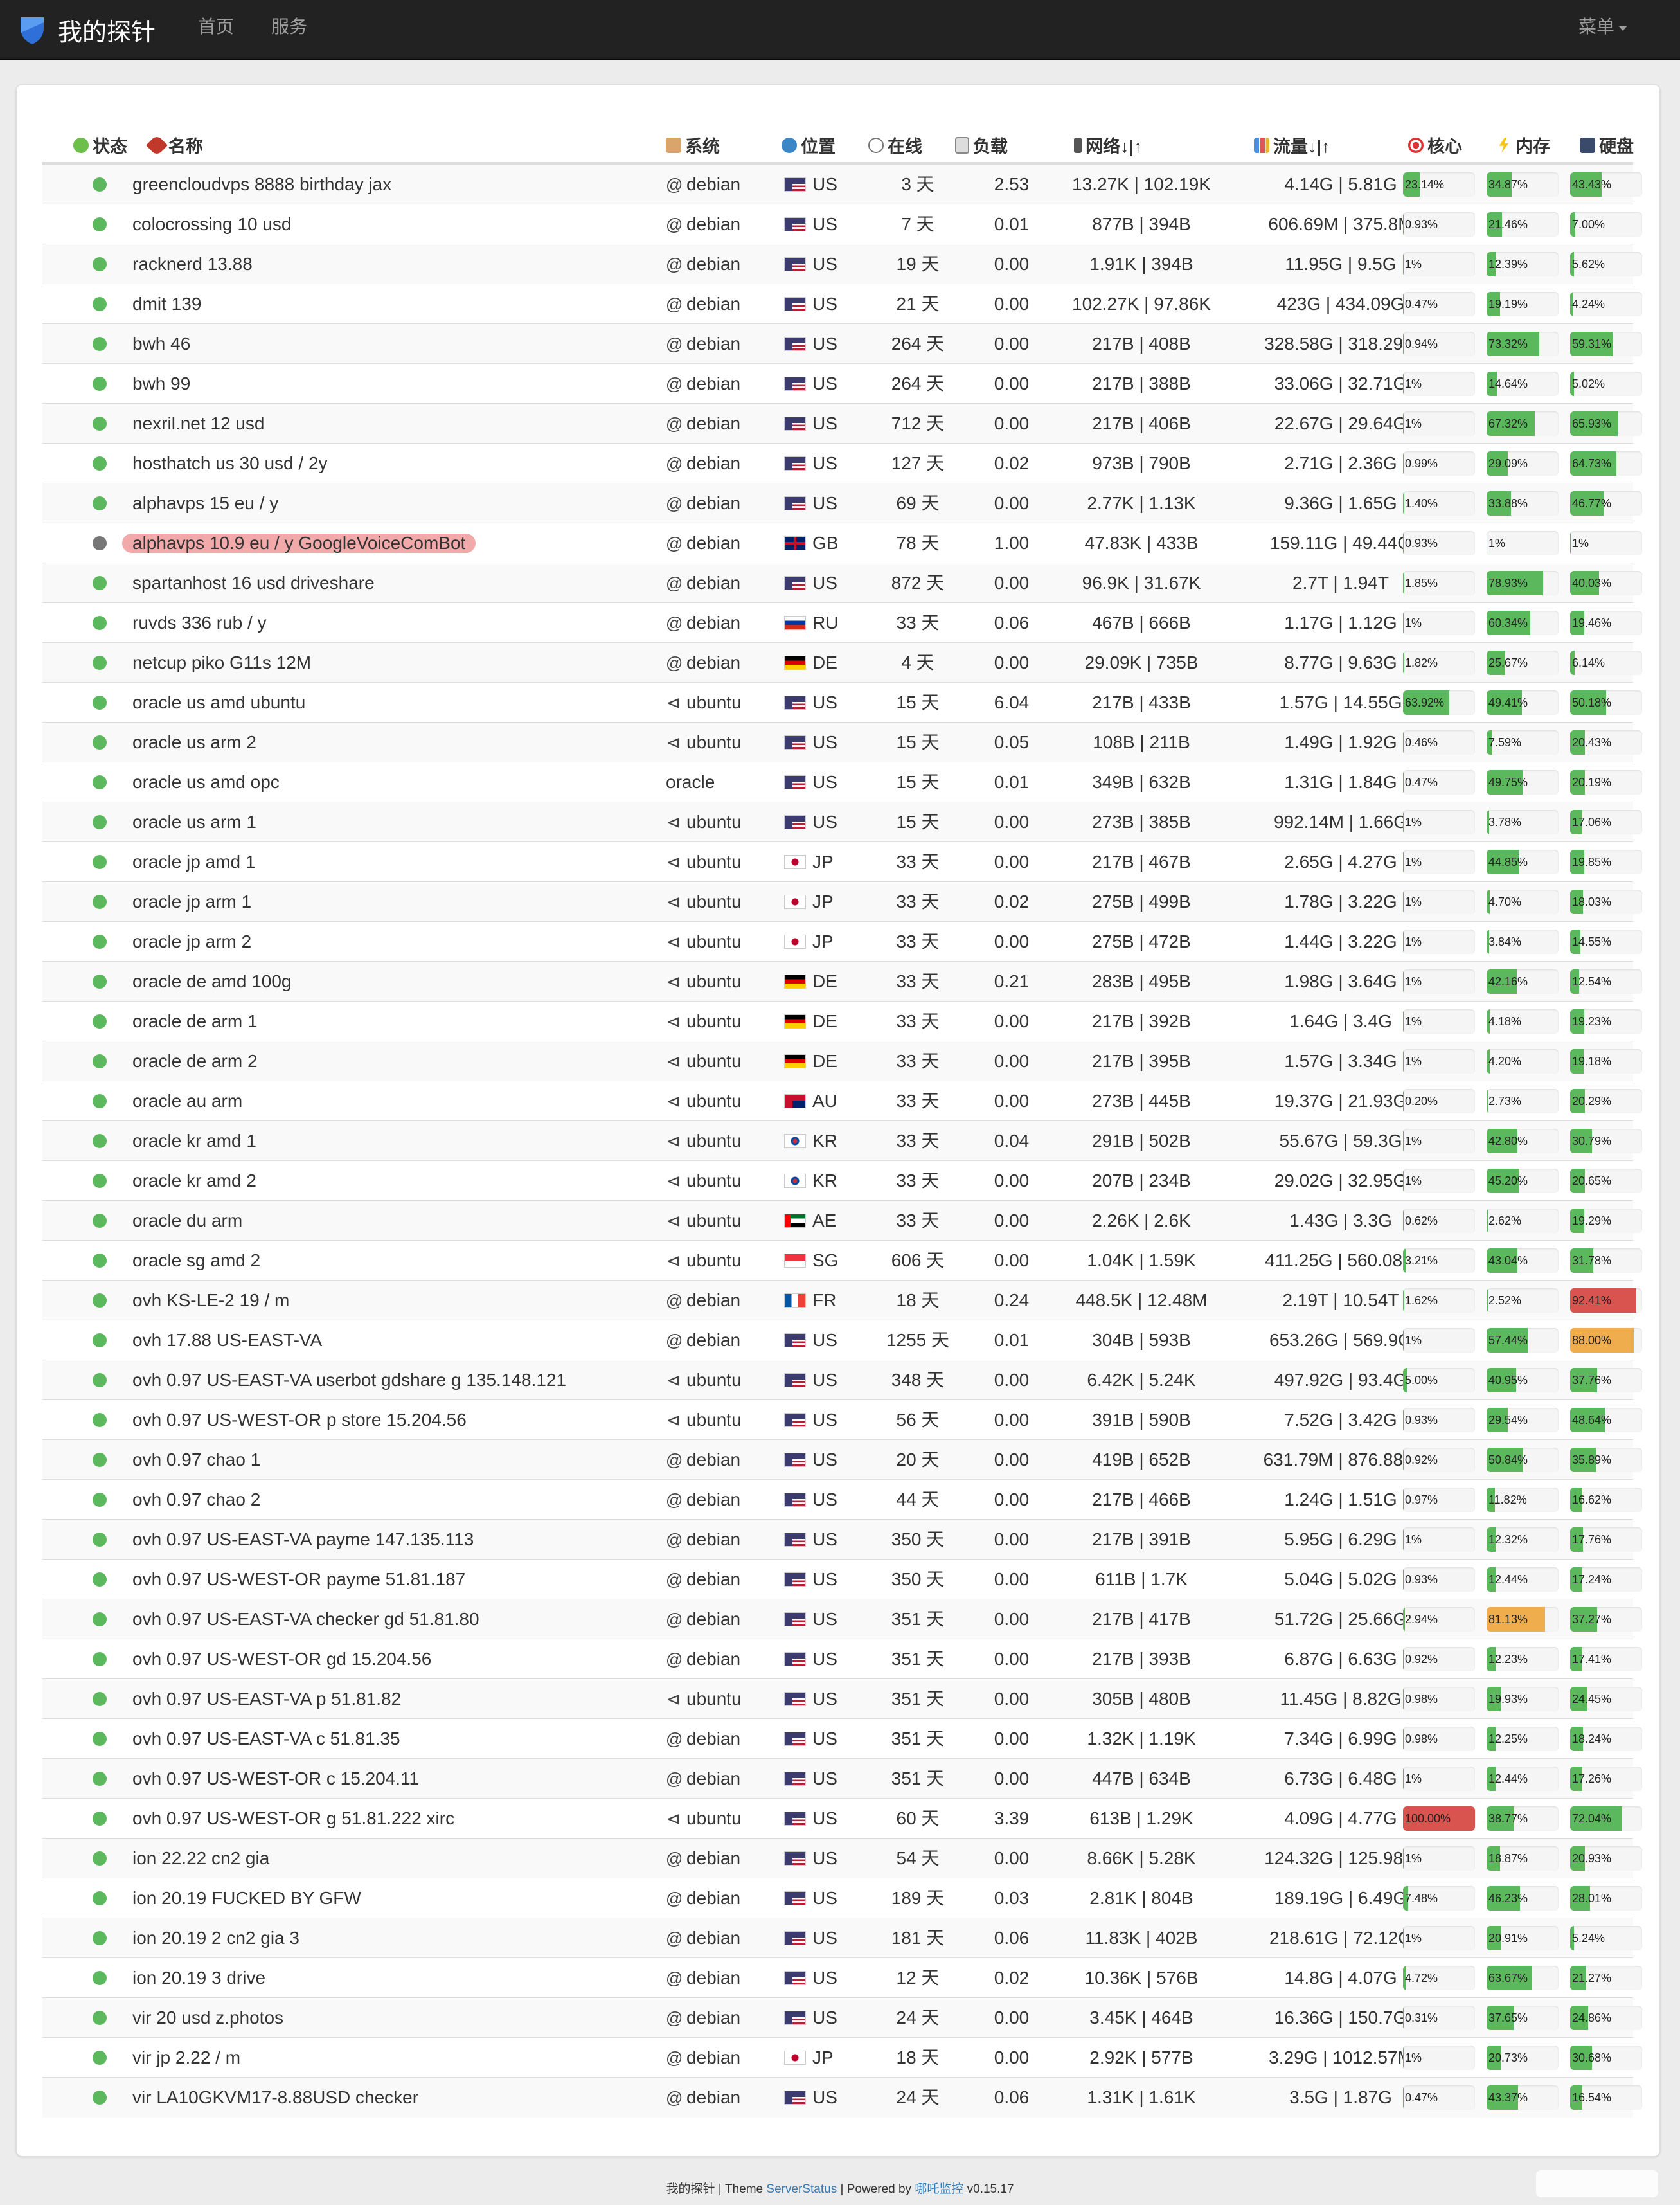  I want to click on header-os: 系统, so click(693, 145).